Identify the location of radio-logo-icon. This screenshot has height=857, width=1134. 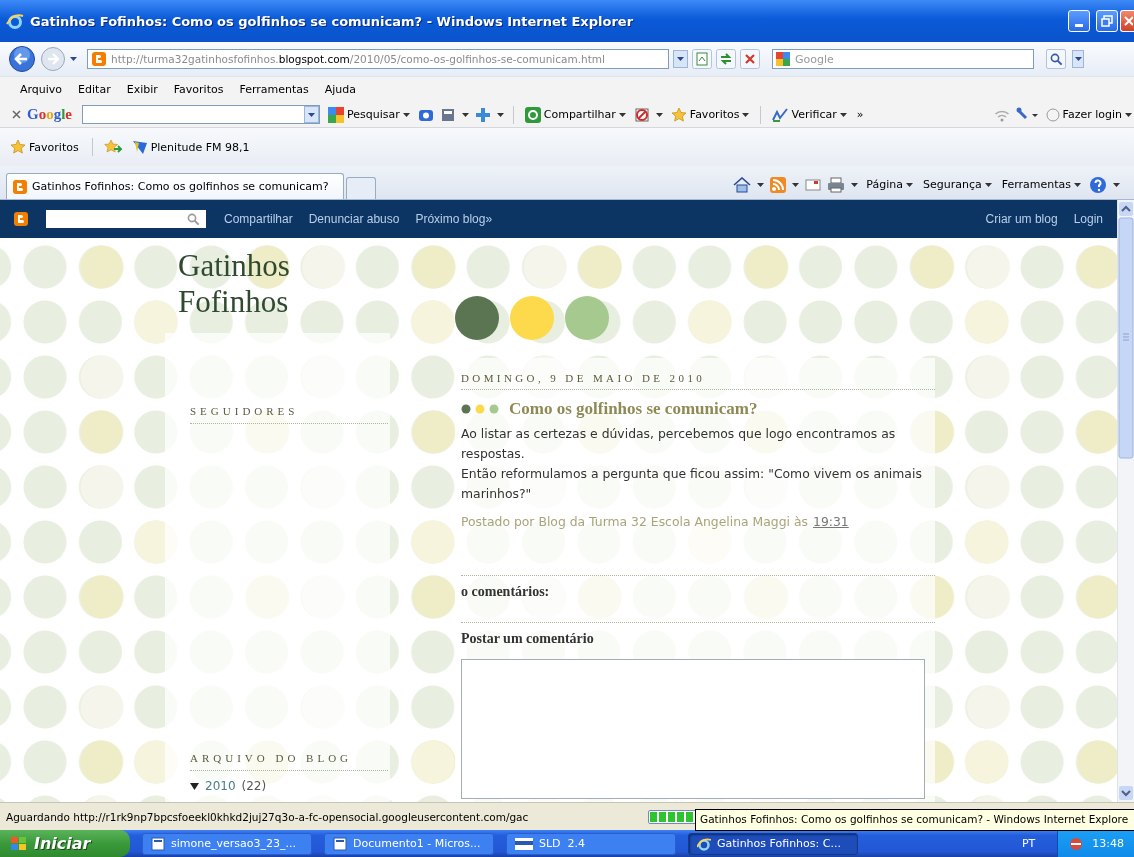
(139, 147).